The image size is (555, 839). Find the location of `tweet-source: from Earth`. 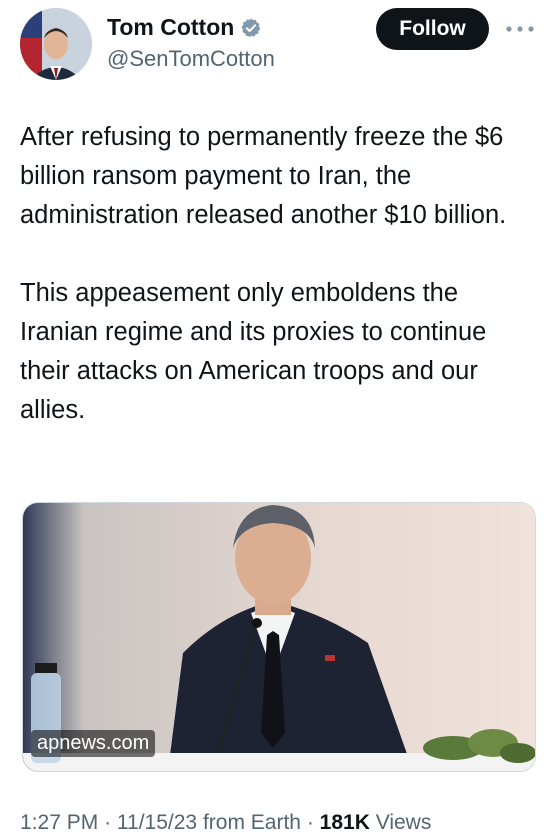

tweet-source: from Earth is located at coordinates (251, 822).